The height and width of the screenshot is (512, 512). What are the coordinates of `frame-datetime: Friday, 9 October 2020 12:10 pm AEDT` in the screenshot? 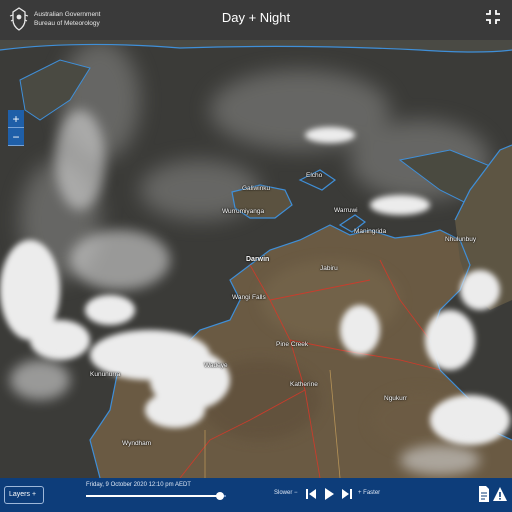 It's located at (138, 485).